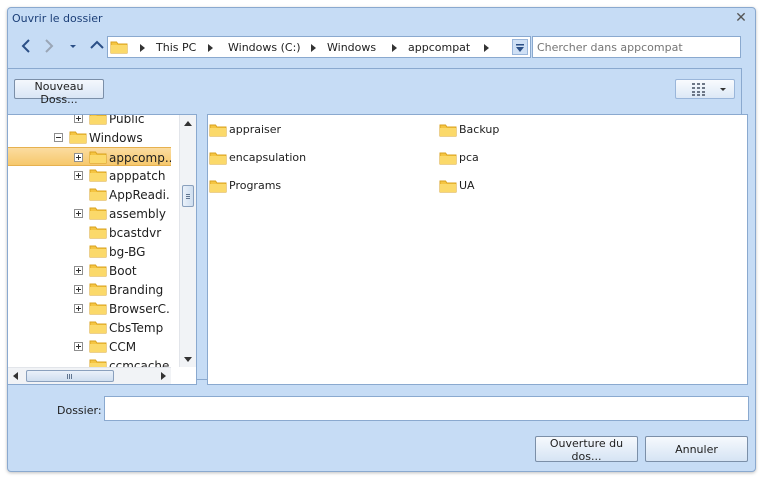 This screenshot has width=763, height=485. I want to click on scroll-right-icon, so click(163, 376).